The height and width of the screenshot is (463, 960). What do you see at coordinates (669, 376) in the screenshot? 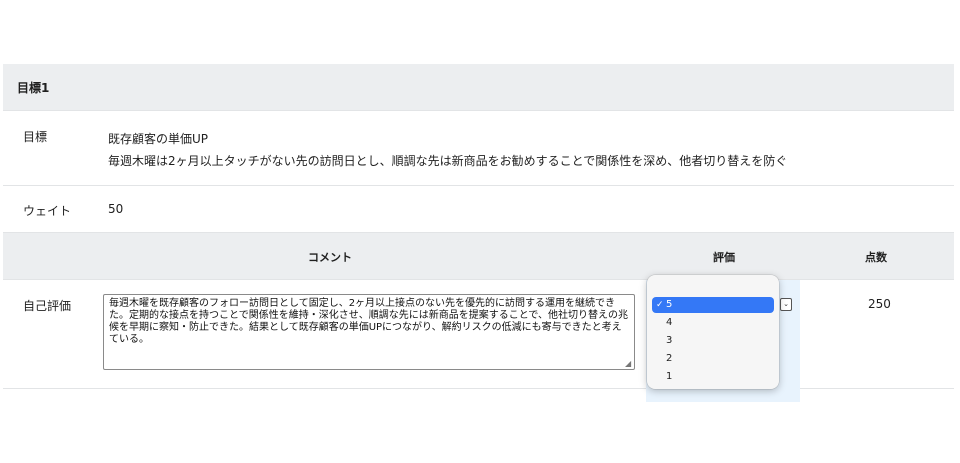
I see `rating-option-label: 1` at bounding box center [669, 376].